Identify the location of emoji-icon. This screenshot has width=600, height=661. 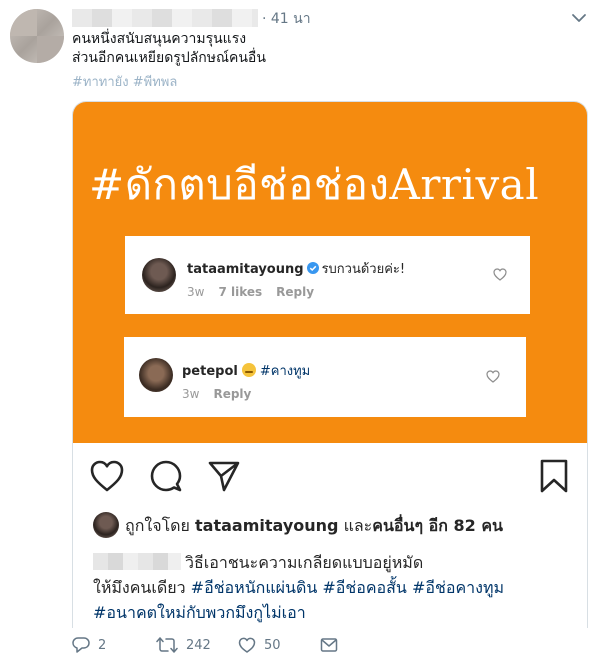
(248, 370).